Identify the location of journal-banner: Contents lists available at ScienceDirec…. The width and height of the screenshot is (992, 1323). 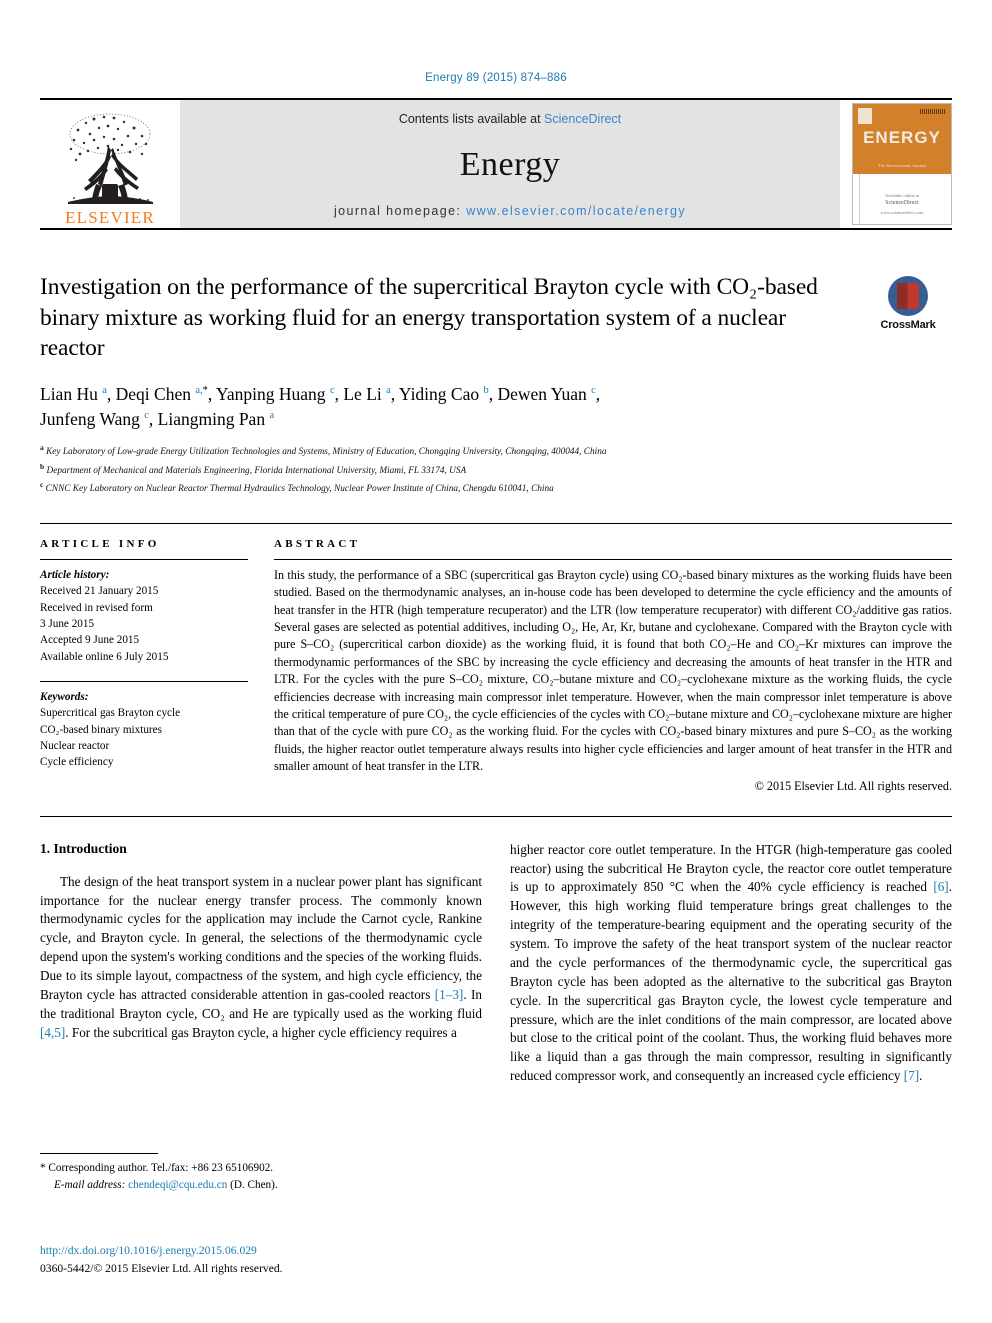
(510, 164).